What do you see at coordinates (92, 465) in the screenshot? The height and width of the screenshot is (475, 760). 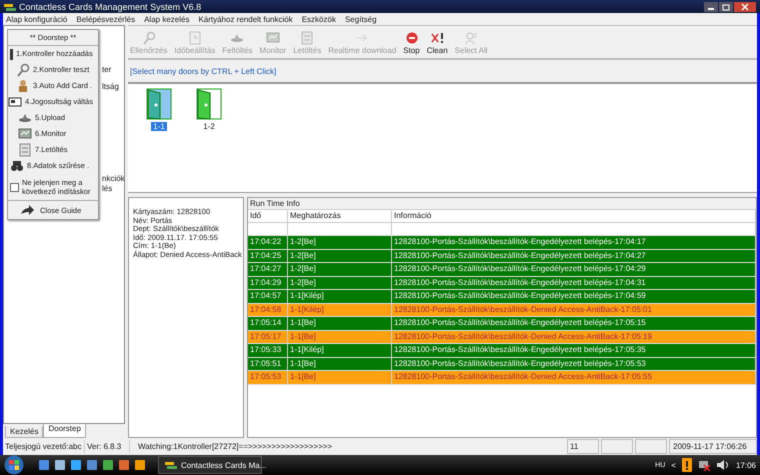 I see `document-icon` at bounding box center [92, 465].